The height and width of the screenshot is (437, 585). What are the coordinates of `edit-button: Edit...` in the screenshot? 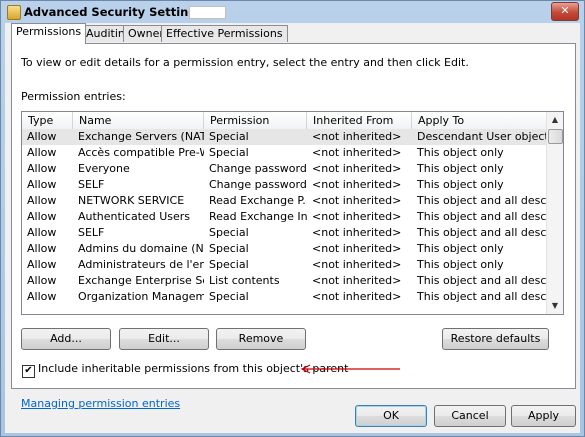 It's located at (164, 339).